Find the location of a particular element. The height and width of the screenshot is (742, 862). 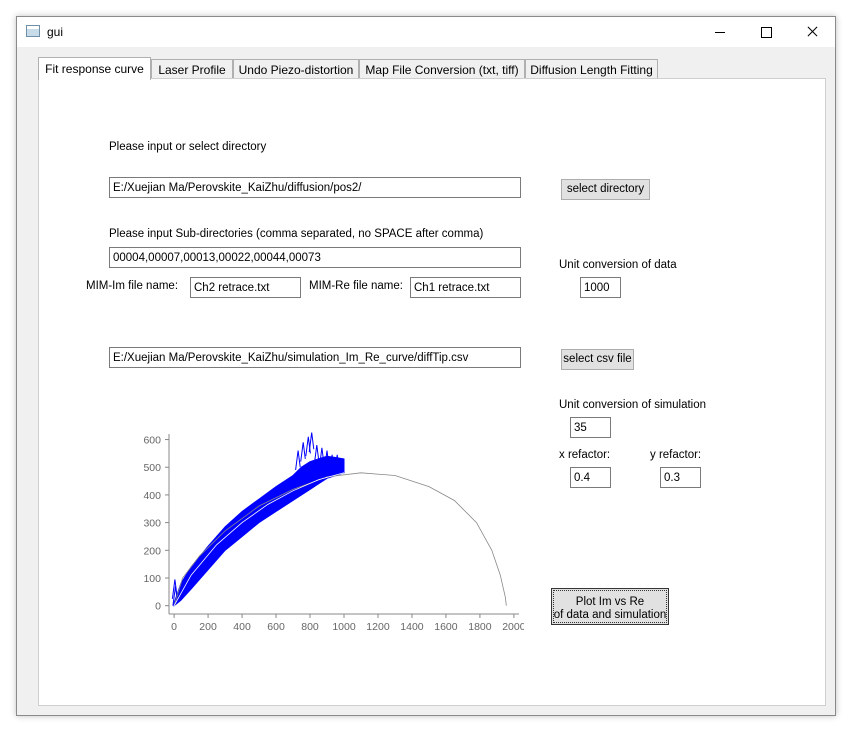

select-csv-button: select csv file is located at coordinates (597, 359).